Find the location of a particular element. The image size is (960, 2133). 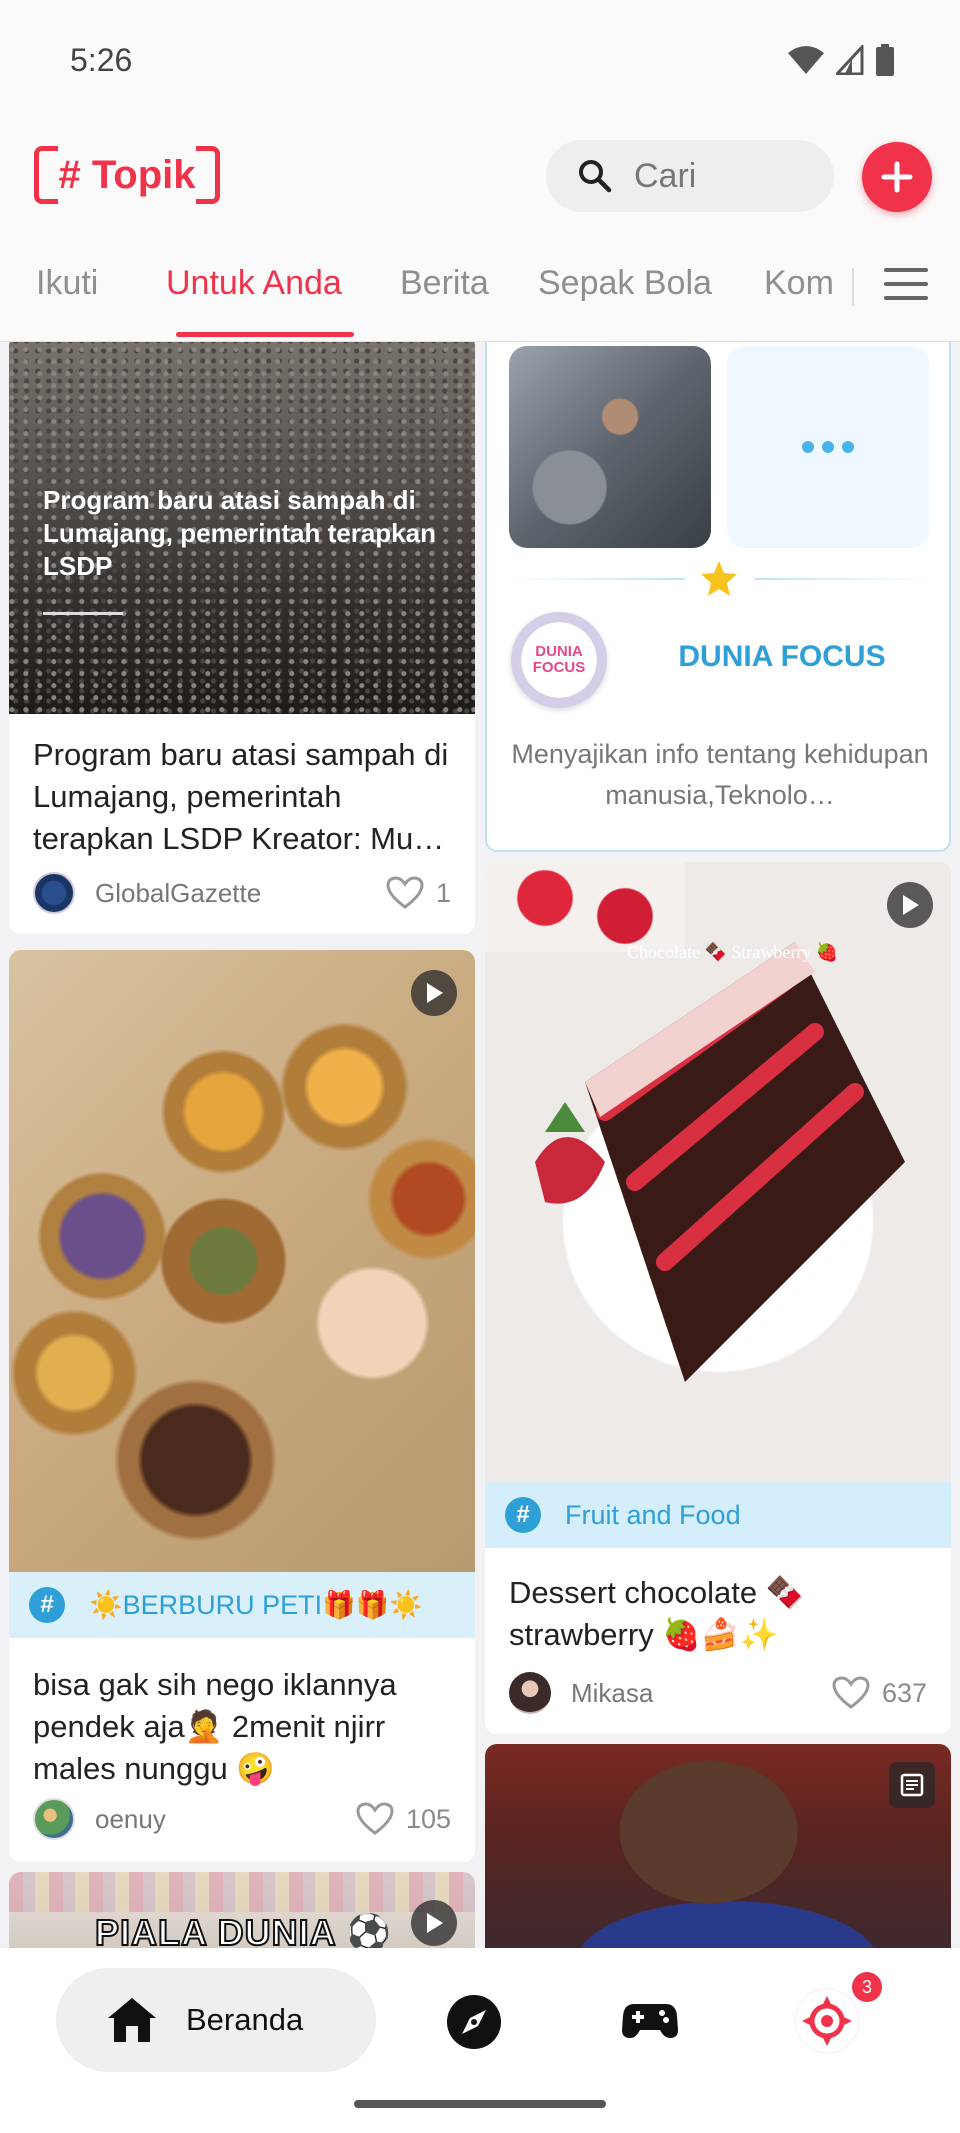

thumbnail-caption: Chocolate 🍫 Strawberry 🍓 is located at coordinates (733, 952).